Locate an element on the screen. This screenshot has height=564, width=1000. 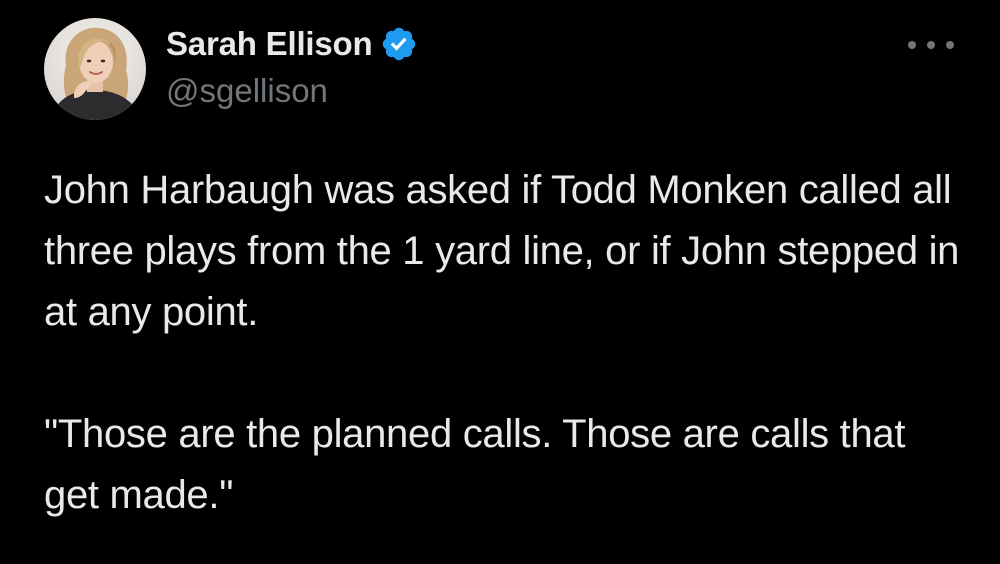
more-options-icon is located at coordinates (931, 45).